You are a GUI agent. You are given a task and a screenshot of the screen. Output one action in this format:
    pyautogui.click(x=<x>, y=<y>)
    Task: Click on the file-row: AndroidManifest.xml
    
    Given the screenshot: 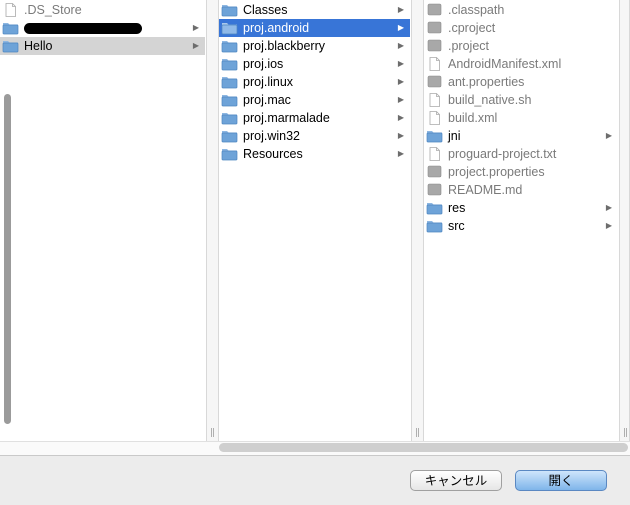 What is the action you would take?
    pyautogui.click(x=521, y=64)
    